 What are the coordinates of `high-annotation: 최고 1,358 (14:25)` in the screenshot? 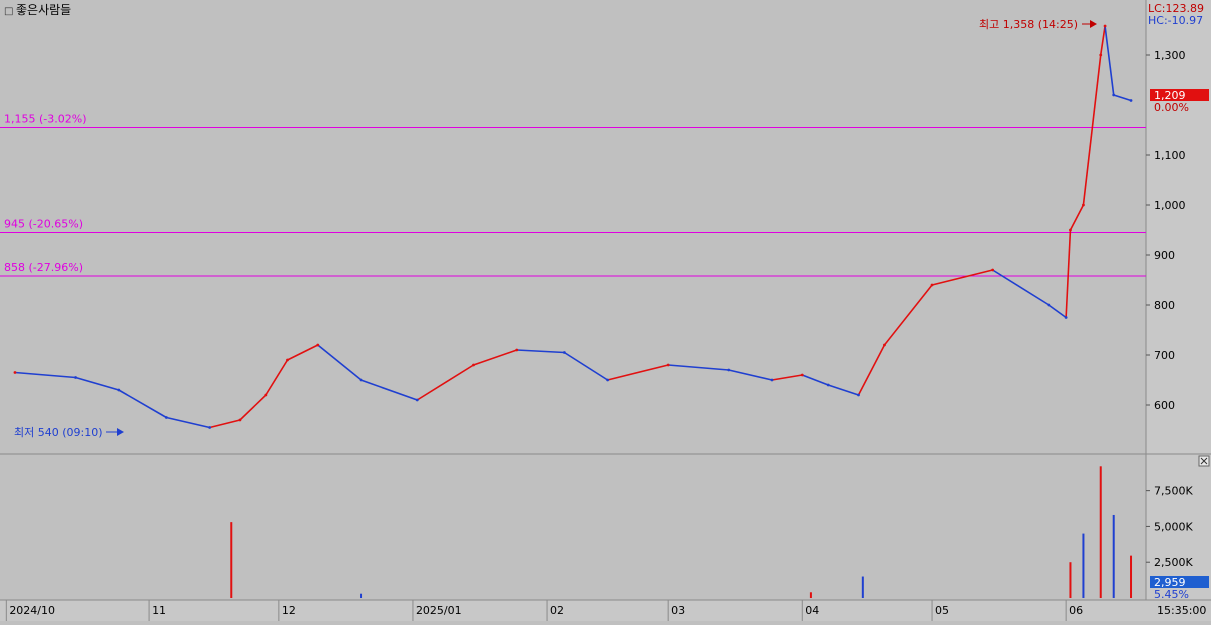 It's located at (1028, 24).